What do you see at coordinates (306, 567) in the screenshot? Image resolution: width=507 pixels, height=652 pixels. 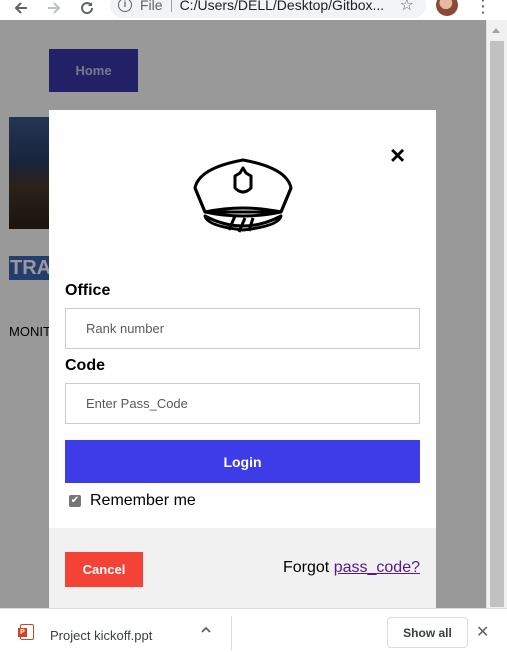 I see `forgot-label: Forgot` at bounding box center [306, 567].